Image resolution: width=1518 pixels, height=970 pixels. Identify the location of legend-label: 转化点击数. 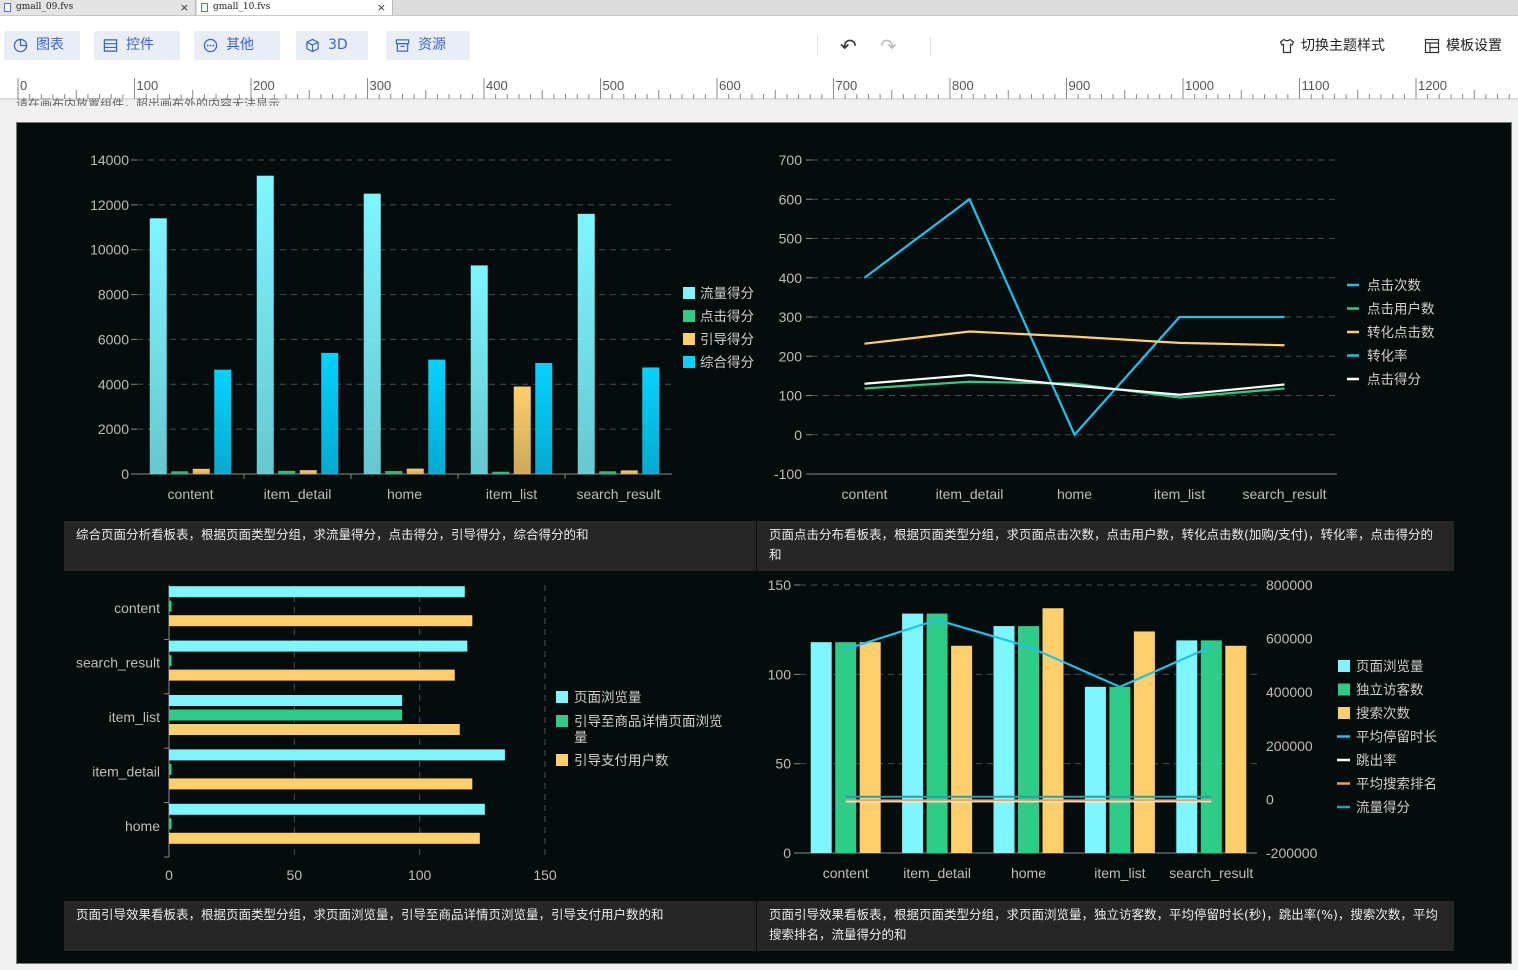
(1401, 332).